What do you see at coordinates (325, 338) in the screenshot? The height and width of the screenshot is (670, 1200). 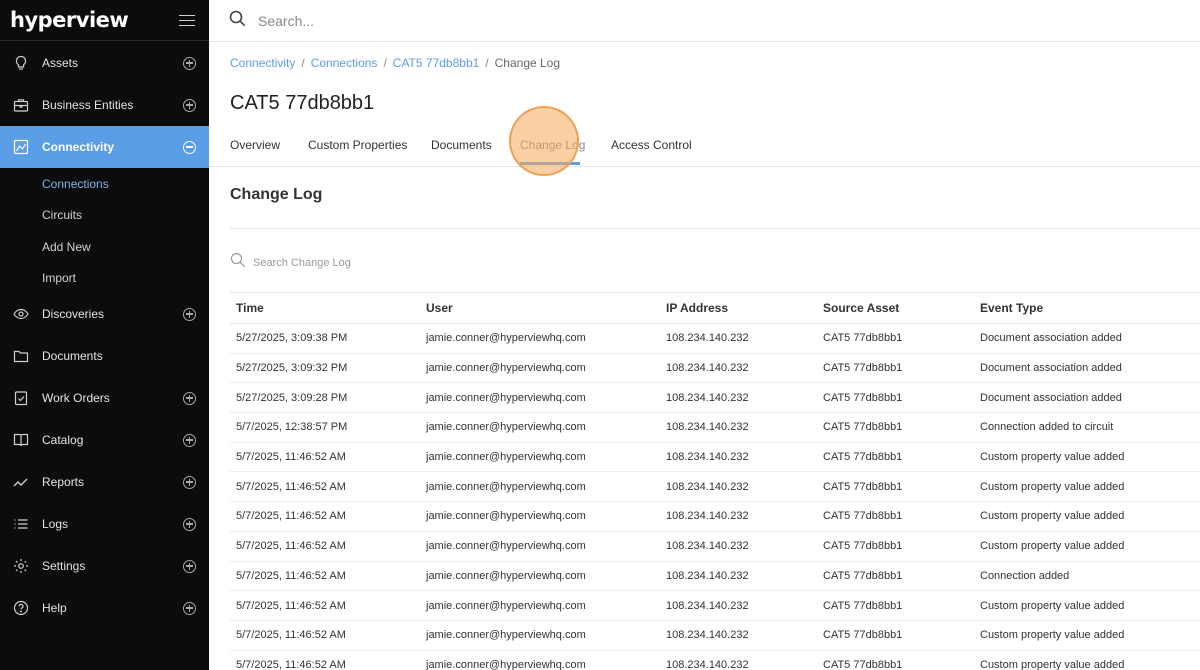 I see `cell-time: 5/27/2025, 3:09:38 PM` at bounding box center [325, 338].